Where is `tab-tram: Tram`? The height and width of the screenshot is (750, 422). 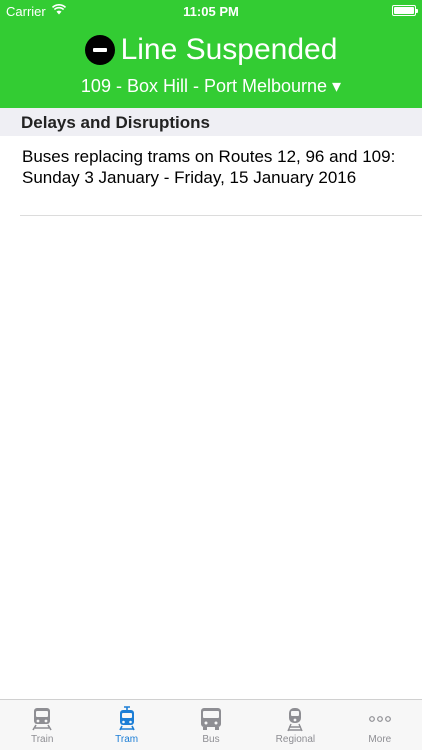
tab-tram: Tram is located at coordinates (126, 725).